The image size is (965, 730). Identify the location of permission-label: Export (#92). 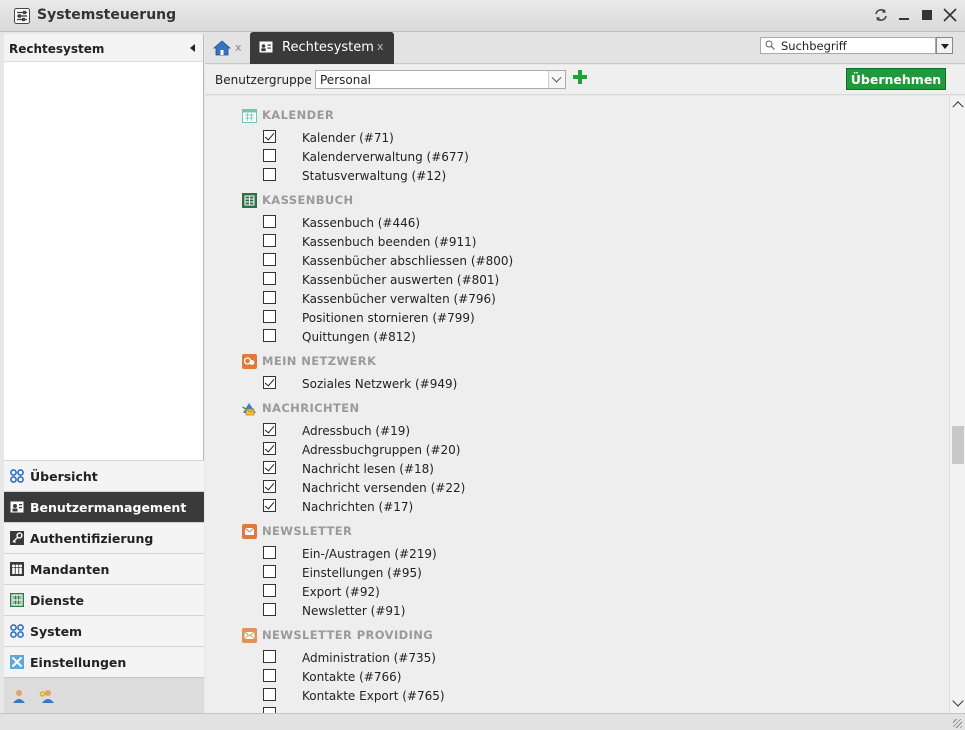
(341, 592).